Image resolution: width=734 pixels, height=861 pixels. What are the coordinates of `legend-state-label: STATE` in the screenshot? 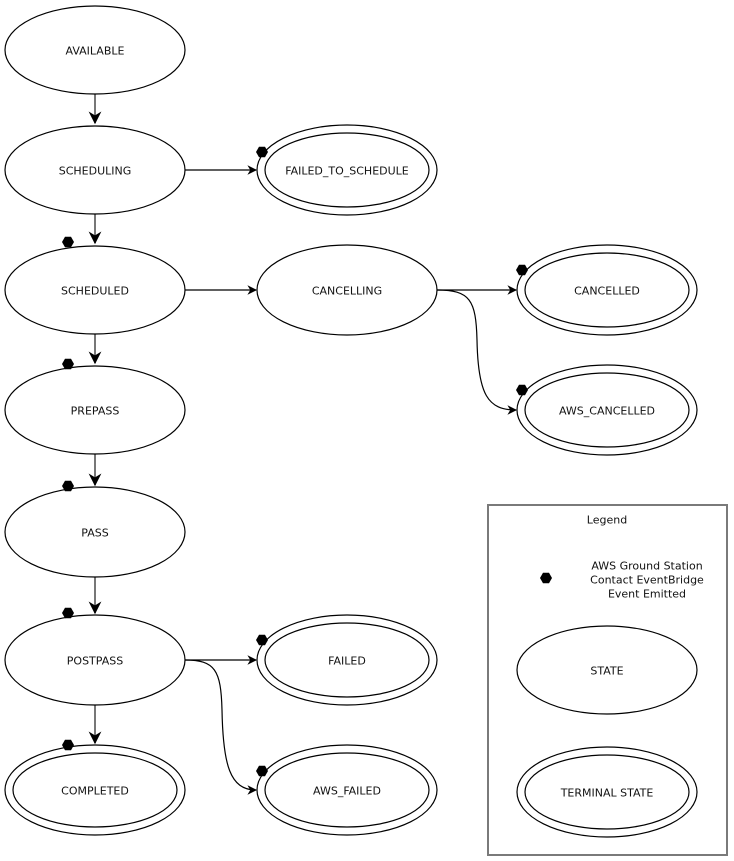 It's located at (606, 671).